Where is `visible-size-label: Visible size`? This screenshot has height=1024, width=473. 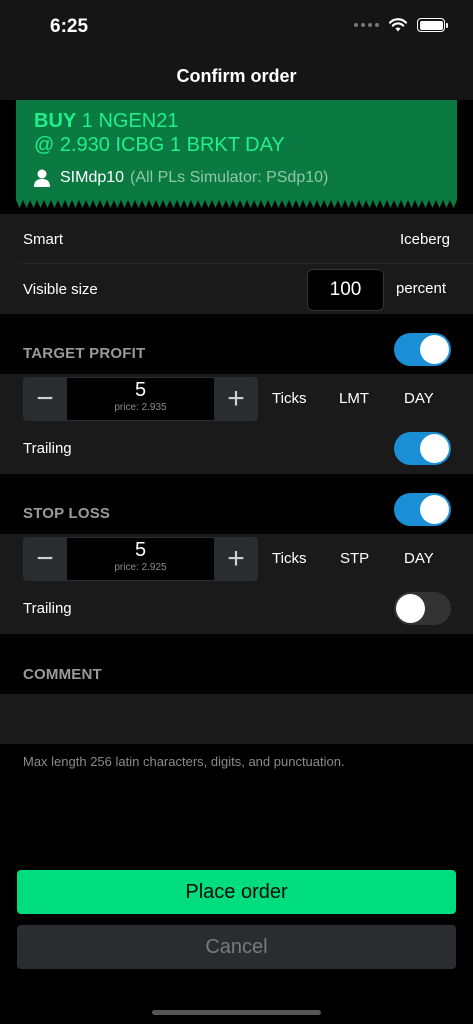
visible-size-label: Visible size is located at coordinates (60, 289).